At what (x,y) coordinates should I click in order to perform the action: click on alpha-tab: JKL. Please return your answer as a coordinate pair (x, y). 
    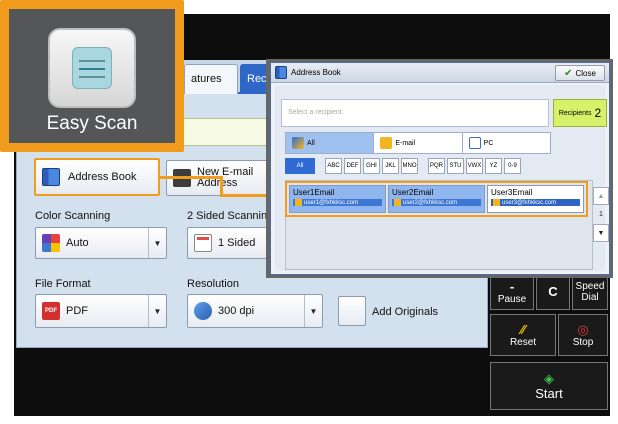
    Looking at the image, I should click on (390, 166).